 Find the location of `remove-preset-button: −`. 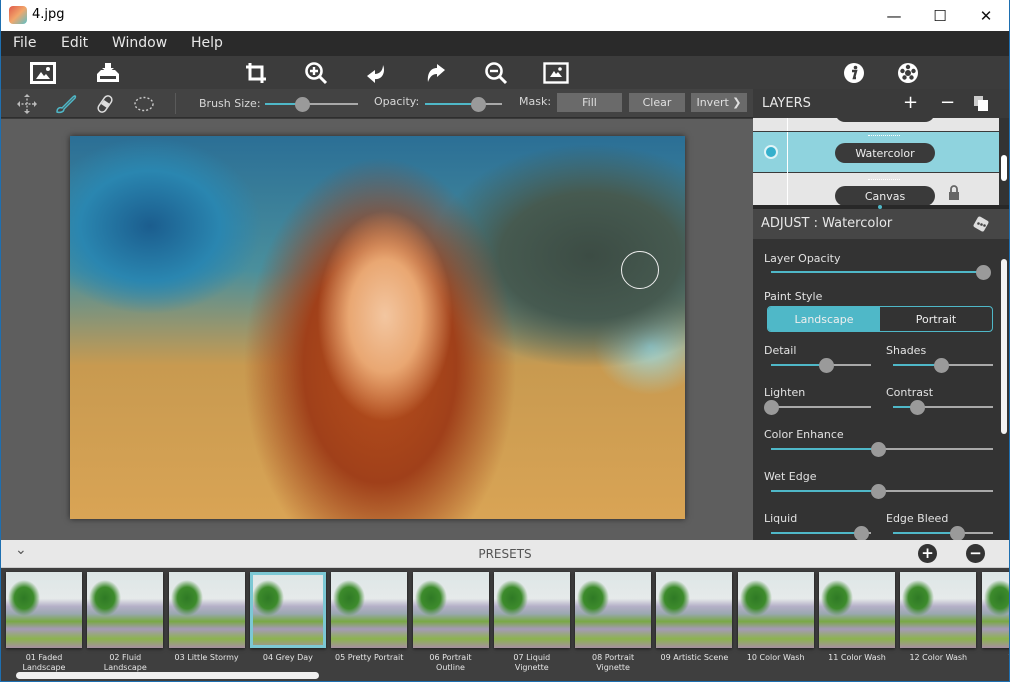

remove-preset-button: − is located at coordinates (975, 553).